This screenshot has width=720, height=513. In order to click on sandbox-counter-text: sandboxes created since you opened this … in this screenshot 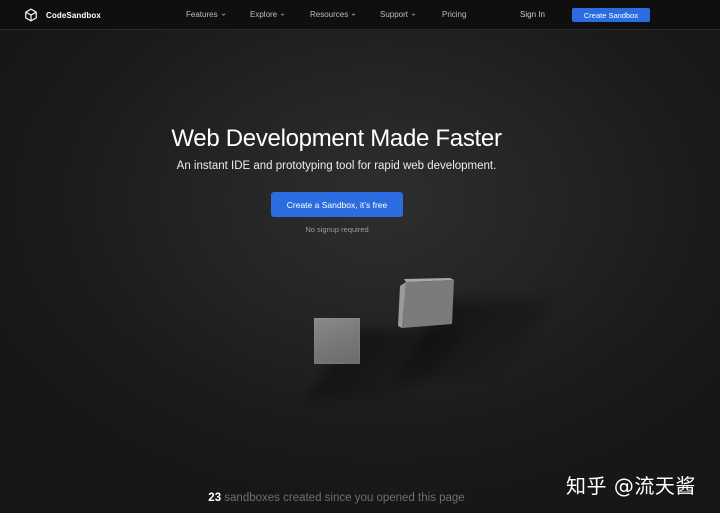, I will do `click(343, 498)`.